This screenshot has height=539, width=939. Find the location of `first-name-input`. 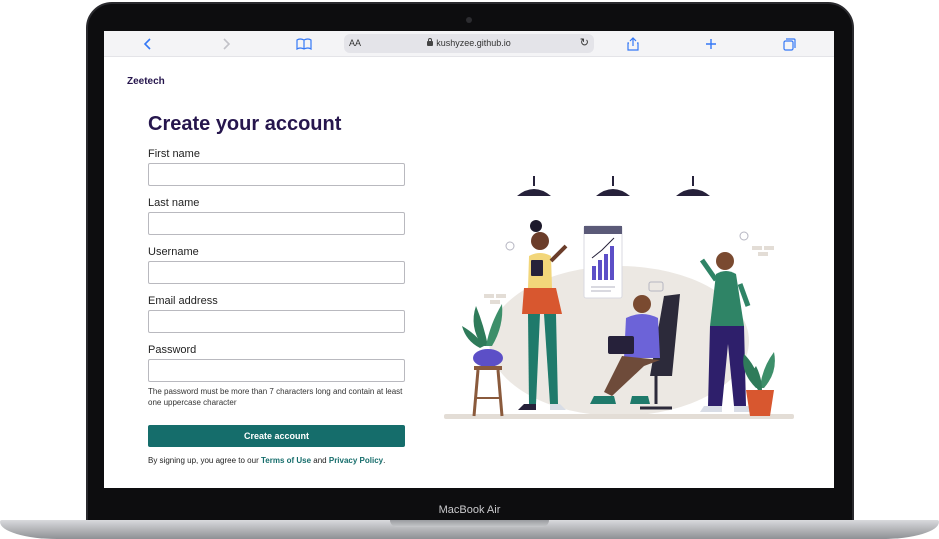

first-name-input is located at coordinates (276, 174).